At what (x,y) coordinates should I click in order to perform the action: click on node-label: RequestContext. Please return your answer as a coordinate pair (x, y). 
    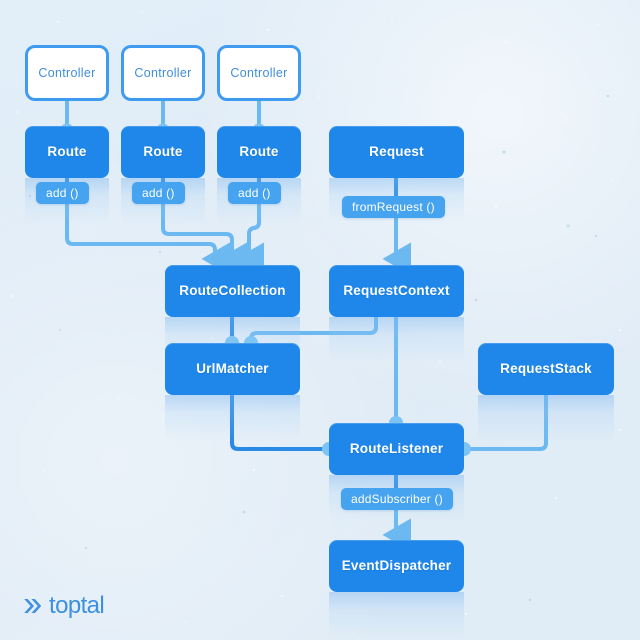
    Looking at the image, I should click on (396, 291).